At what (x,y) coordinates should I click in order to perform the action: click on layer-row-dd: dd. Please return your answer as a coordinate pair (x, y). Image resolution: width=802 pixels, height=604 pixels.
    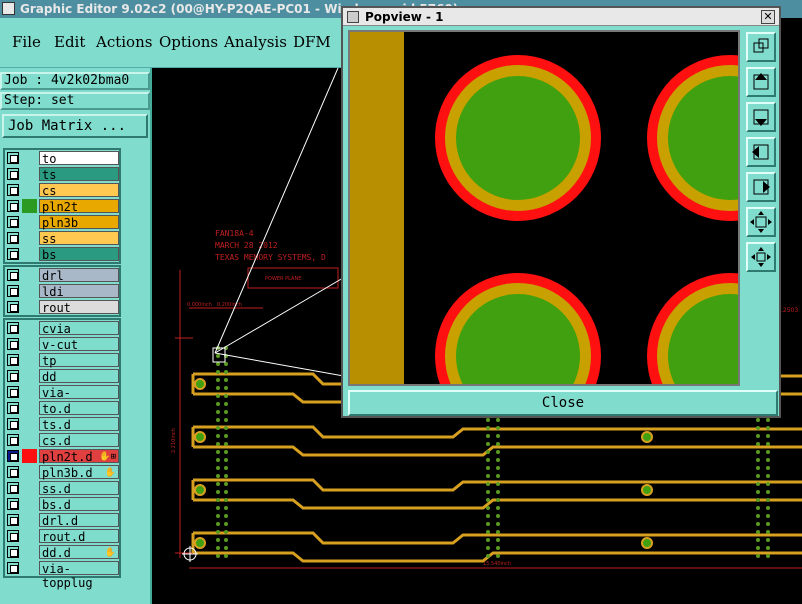
    Looking at the image, I should click on (62, 376).